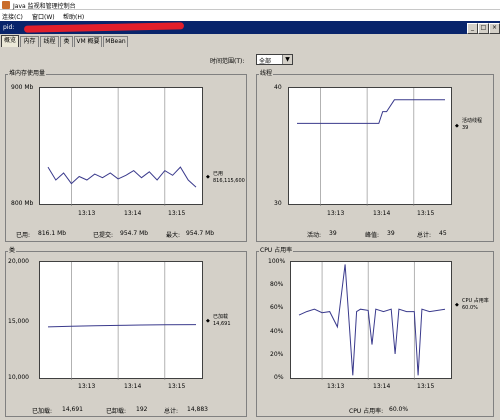 This screenshot has width=500, height=420. I want to click on threads-stat-live-label: 活动:, so click(314, 235).